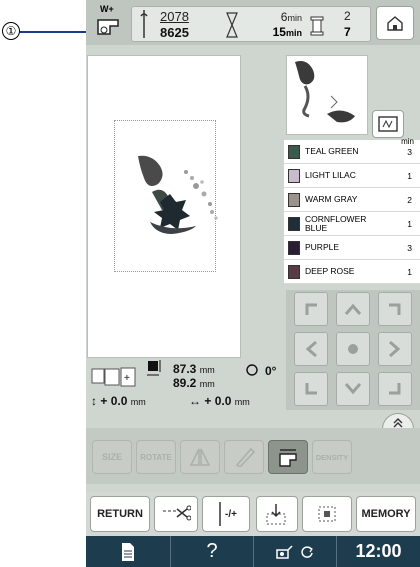 Image resolution: width=420 pixels, height=567 pixels. I want to click on thumbnail-pattern, so click(325, 92).